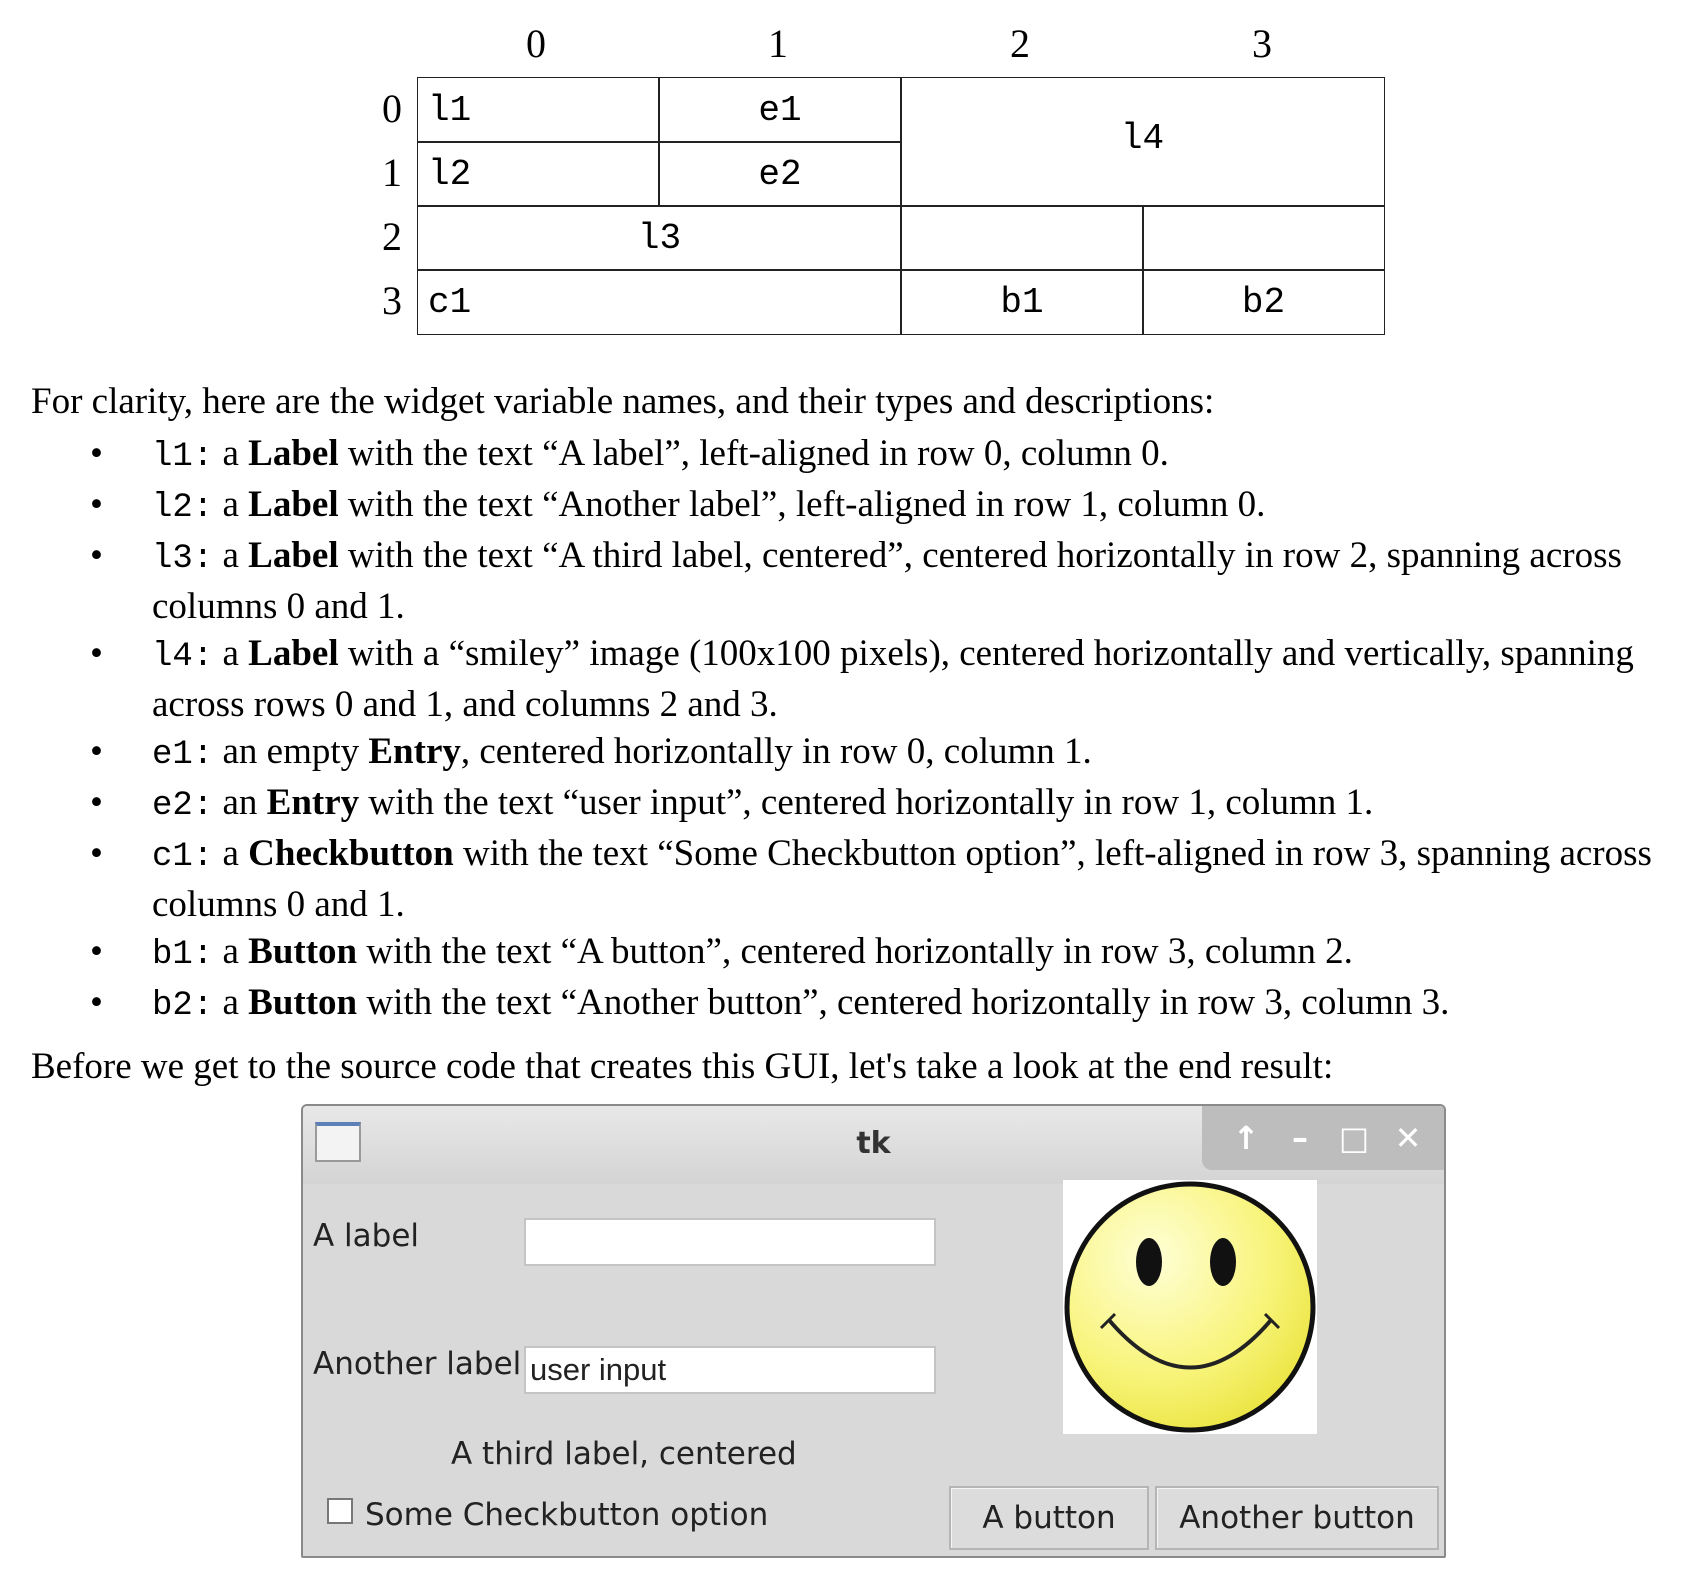 The width and height of the screenshot is (1706, 1592). I want to click on entry-e2, so click(730, 1370).